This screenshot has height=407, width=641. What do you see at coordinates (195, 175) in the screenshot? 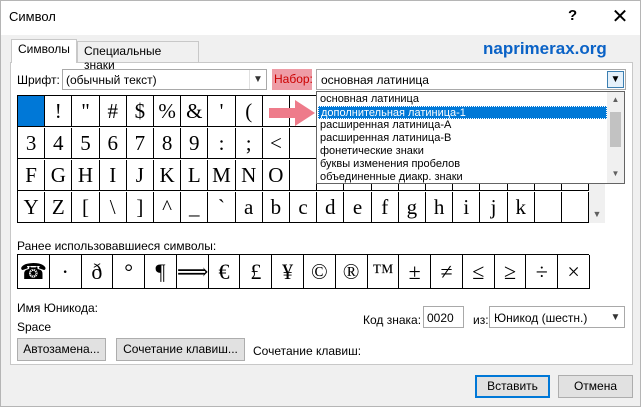
I see `symbol-cell: L` at bounding box center [195, 175].